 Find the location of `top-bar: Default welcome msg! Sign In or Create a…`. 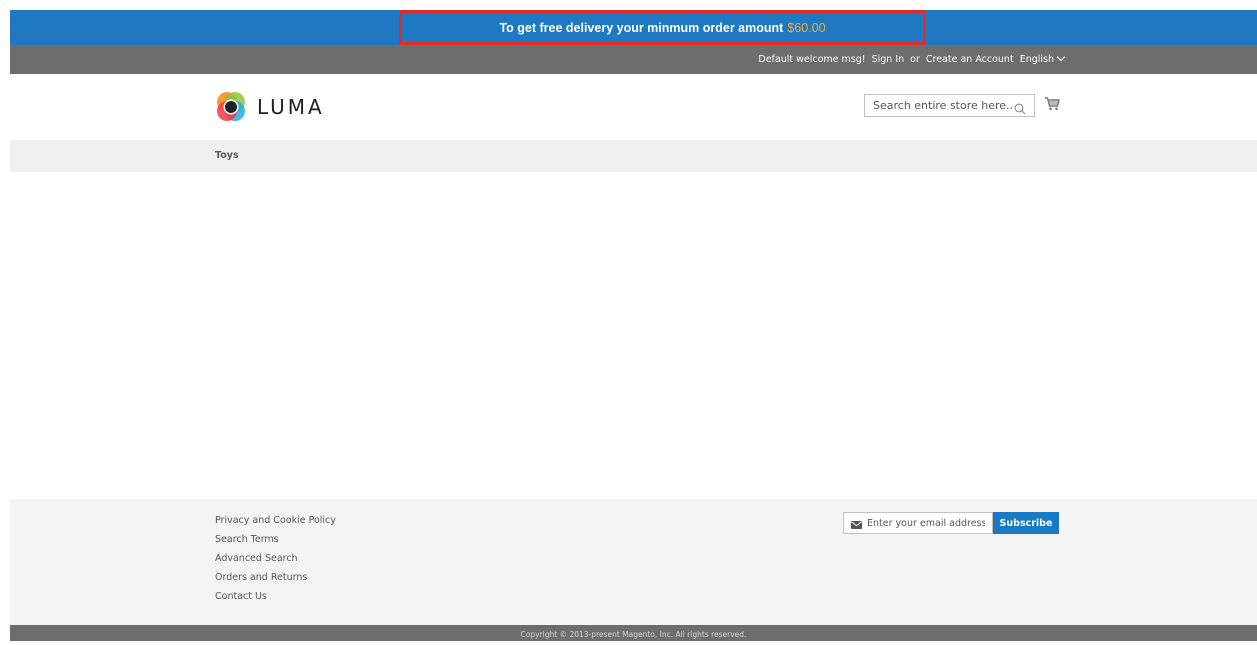

top-bar: Default welcome msg! Sign In or Create a… is located at coordinates (633, 59).